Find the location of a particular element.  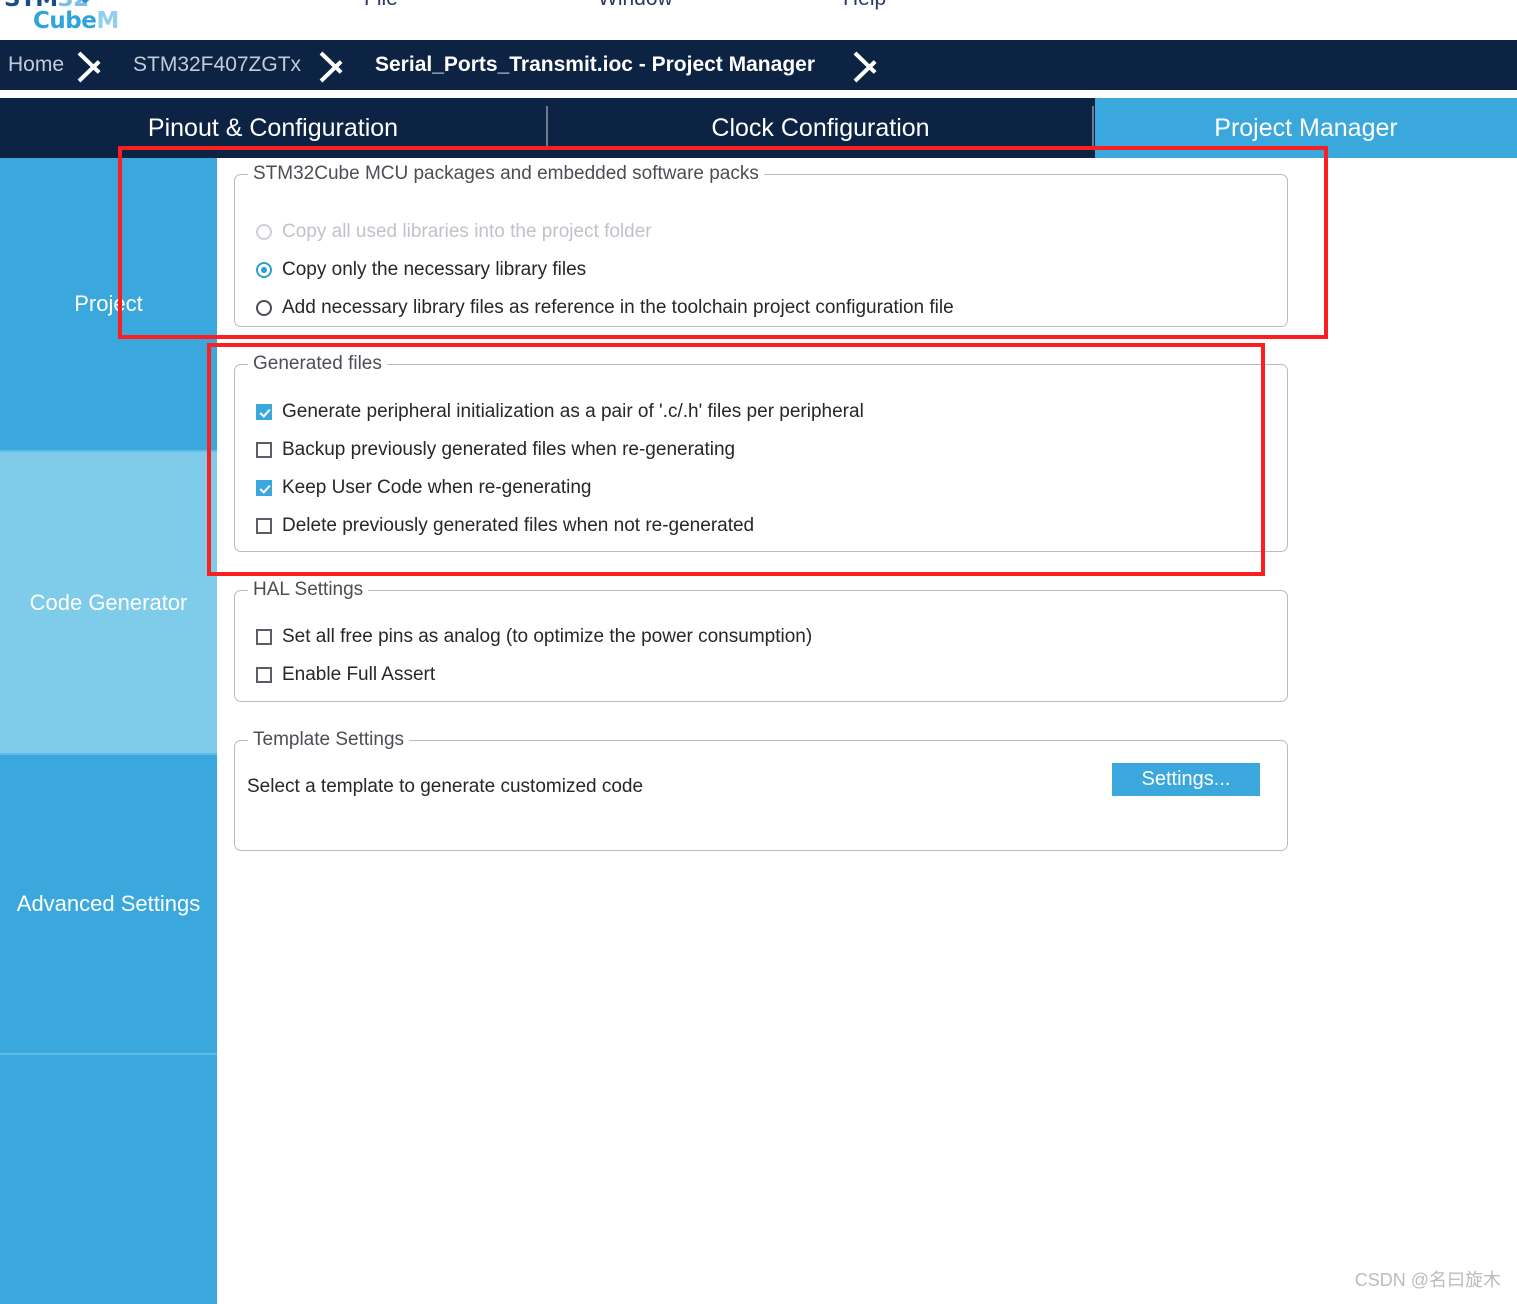

group-title: Generated files is located at coordinates (317, 364).